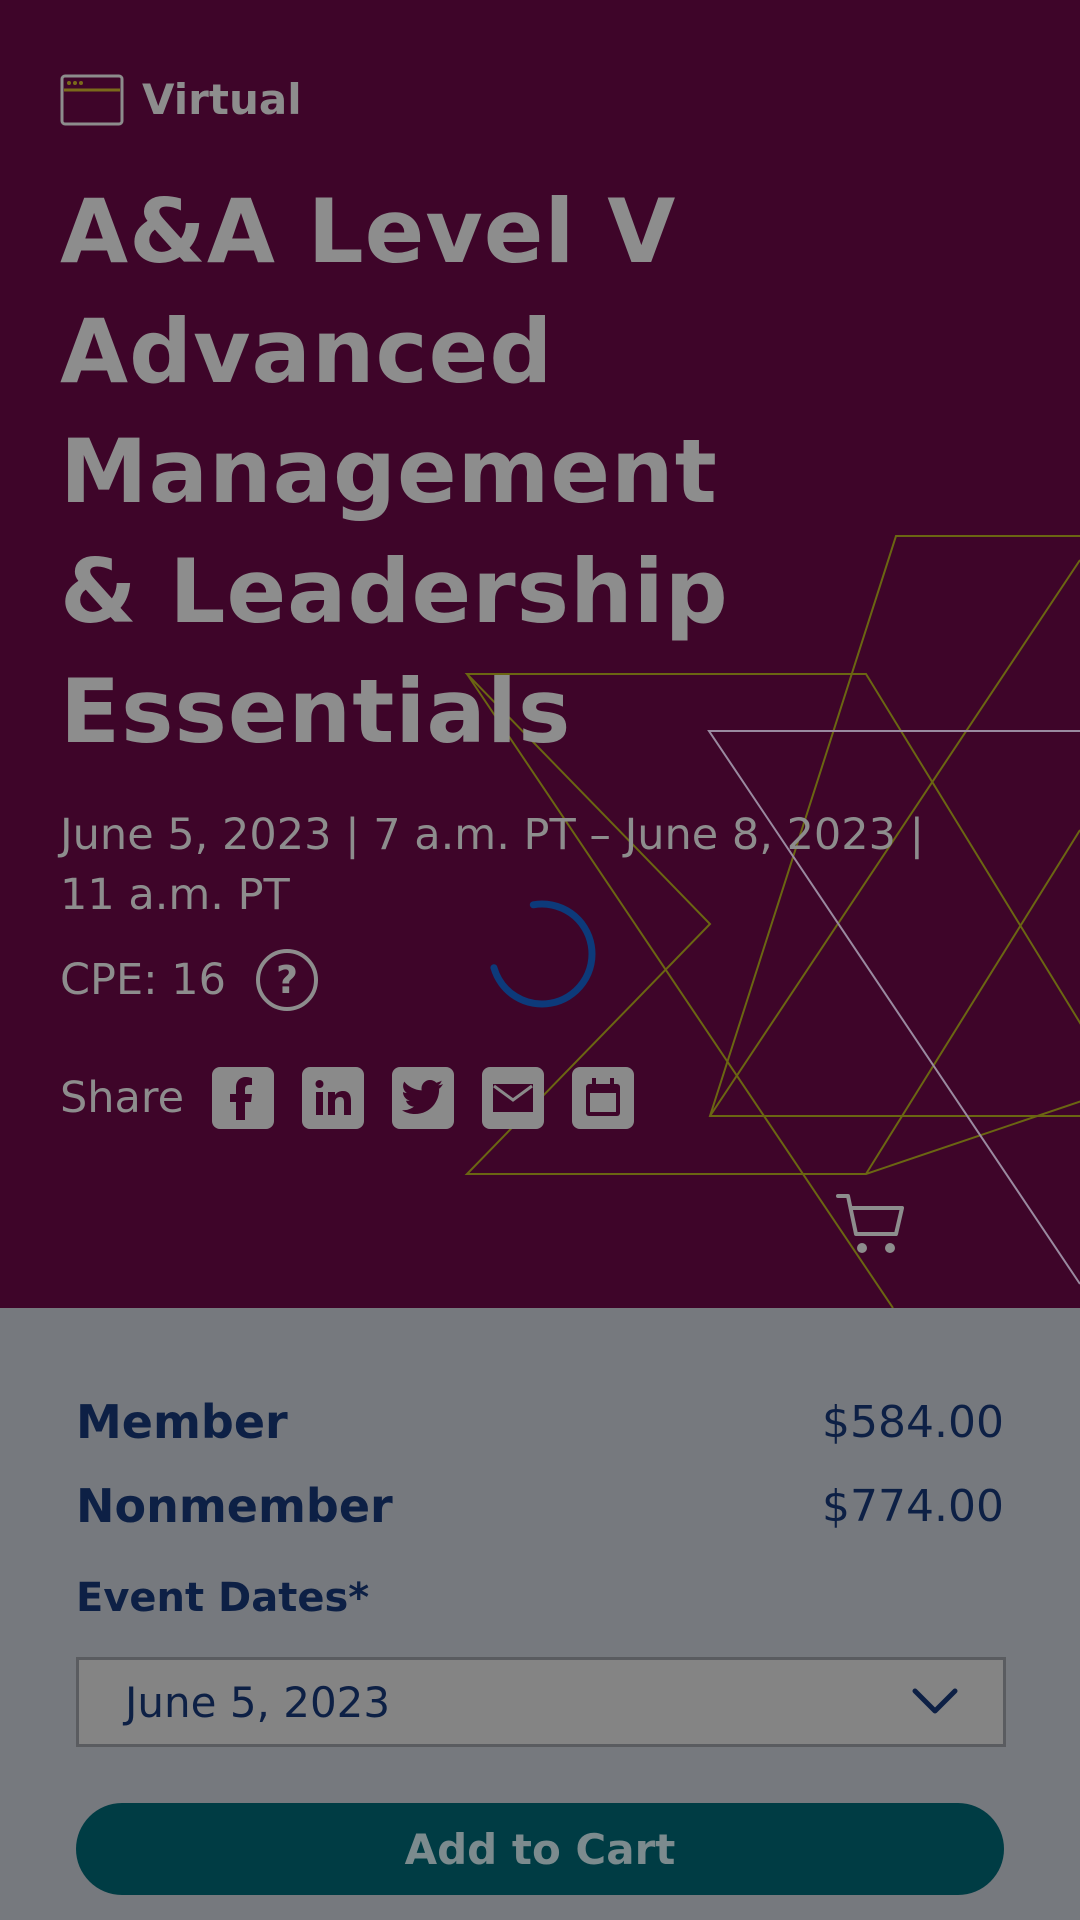 Image resolution: width=1080 pixels, height=1920 pixels. Describe the element at coordinates (540, 1422) in the screenshot. I see `price-row-member: Member $584.00` at that location.